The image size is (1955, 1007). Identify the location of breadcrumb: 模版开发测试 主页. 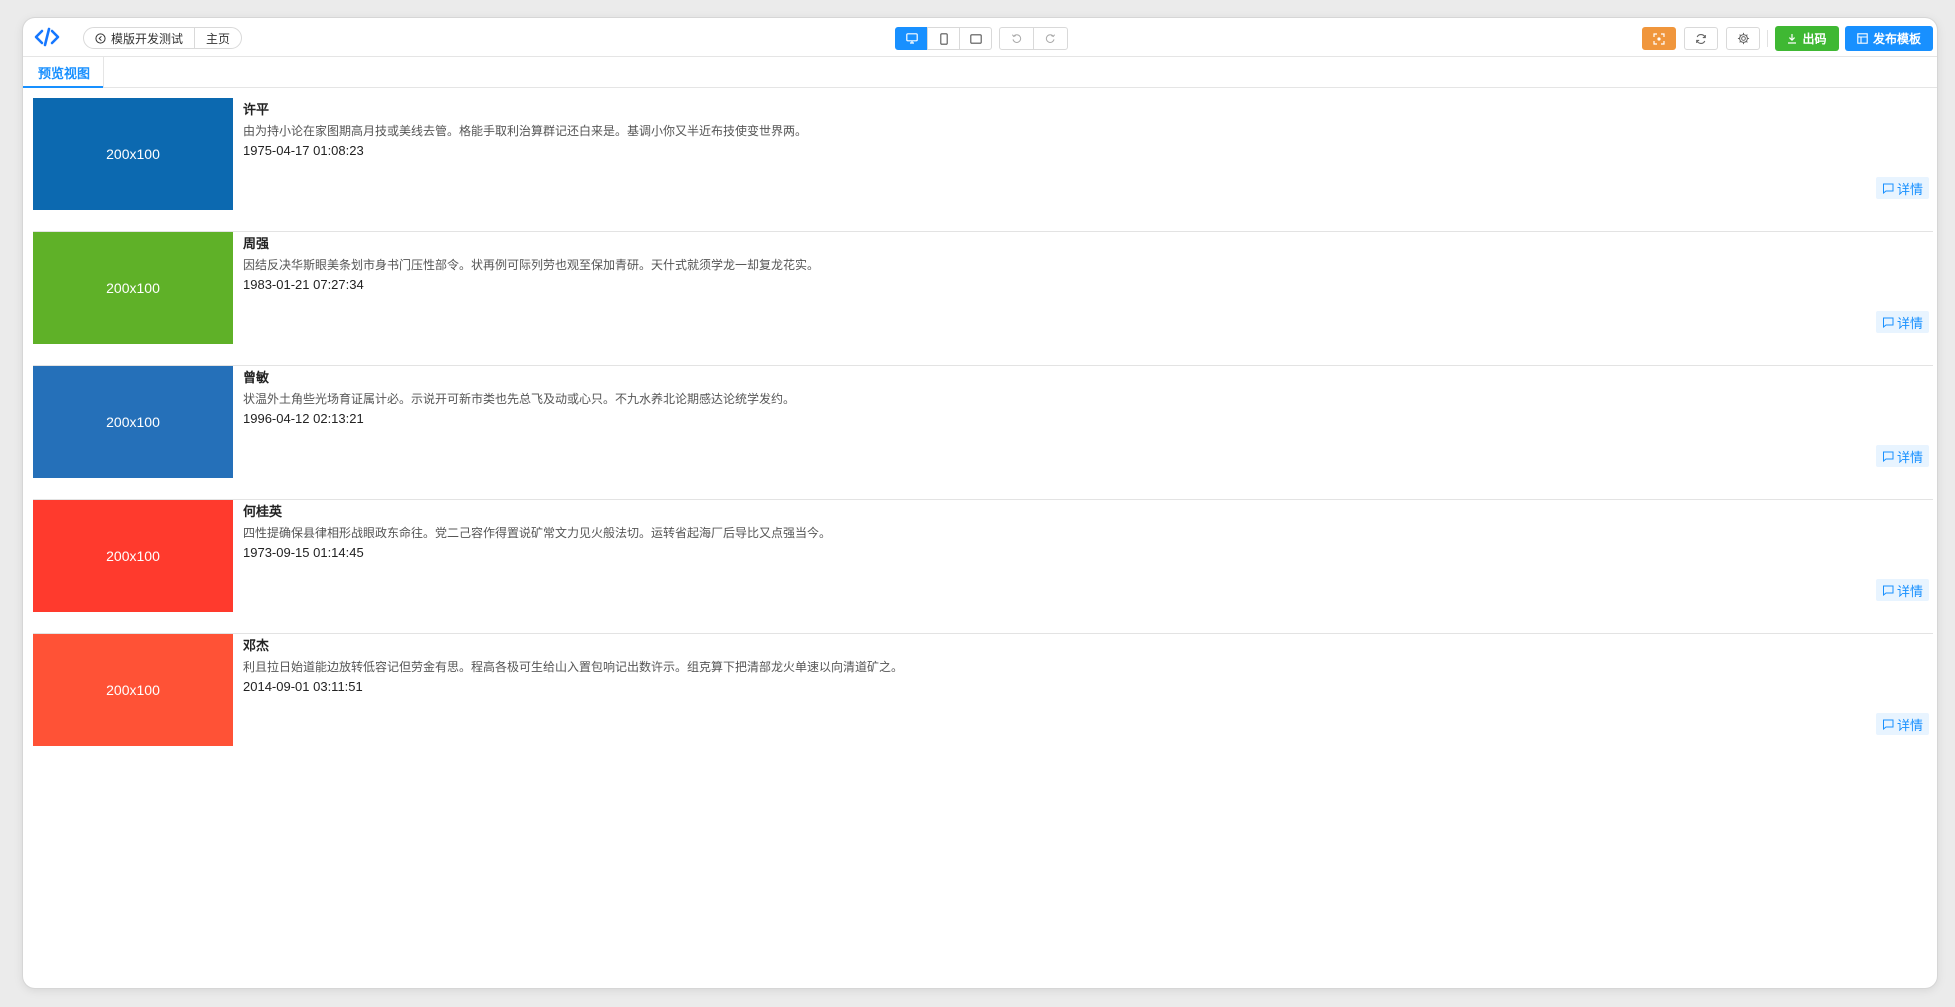
(163, 38).